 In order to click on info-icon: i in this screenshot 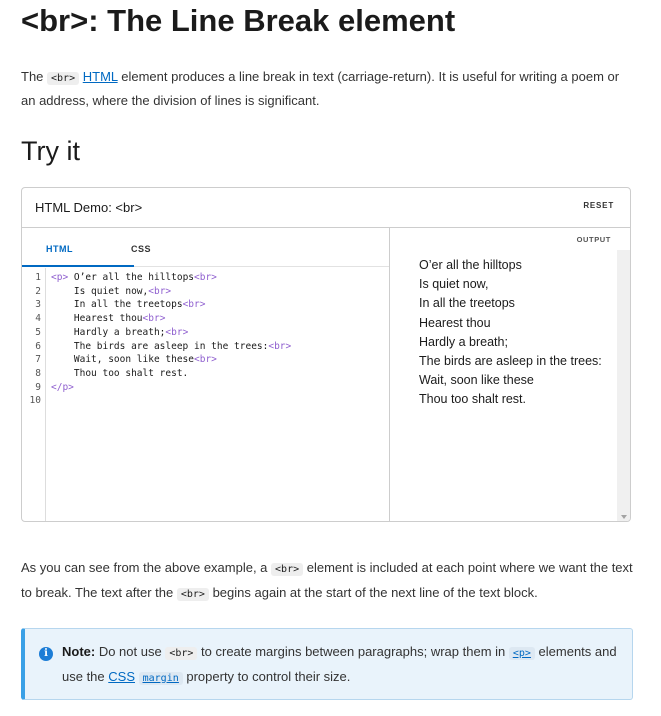, I will do `click(46, 654)`.